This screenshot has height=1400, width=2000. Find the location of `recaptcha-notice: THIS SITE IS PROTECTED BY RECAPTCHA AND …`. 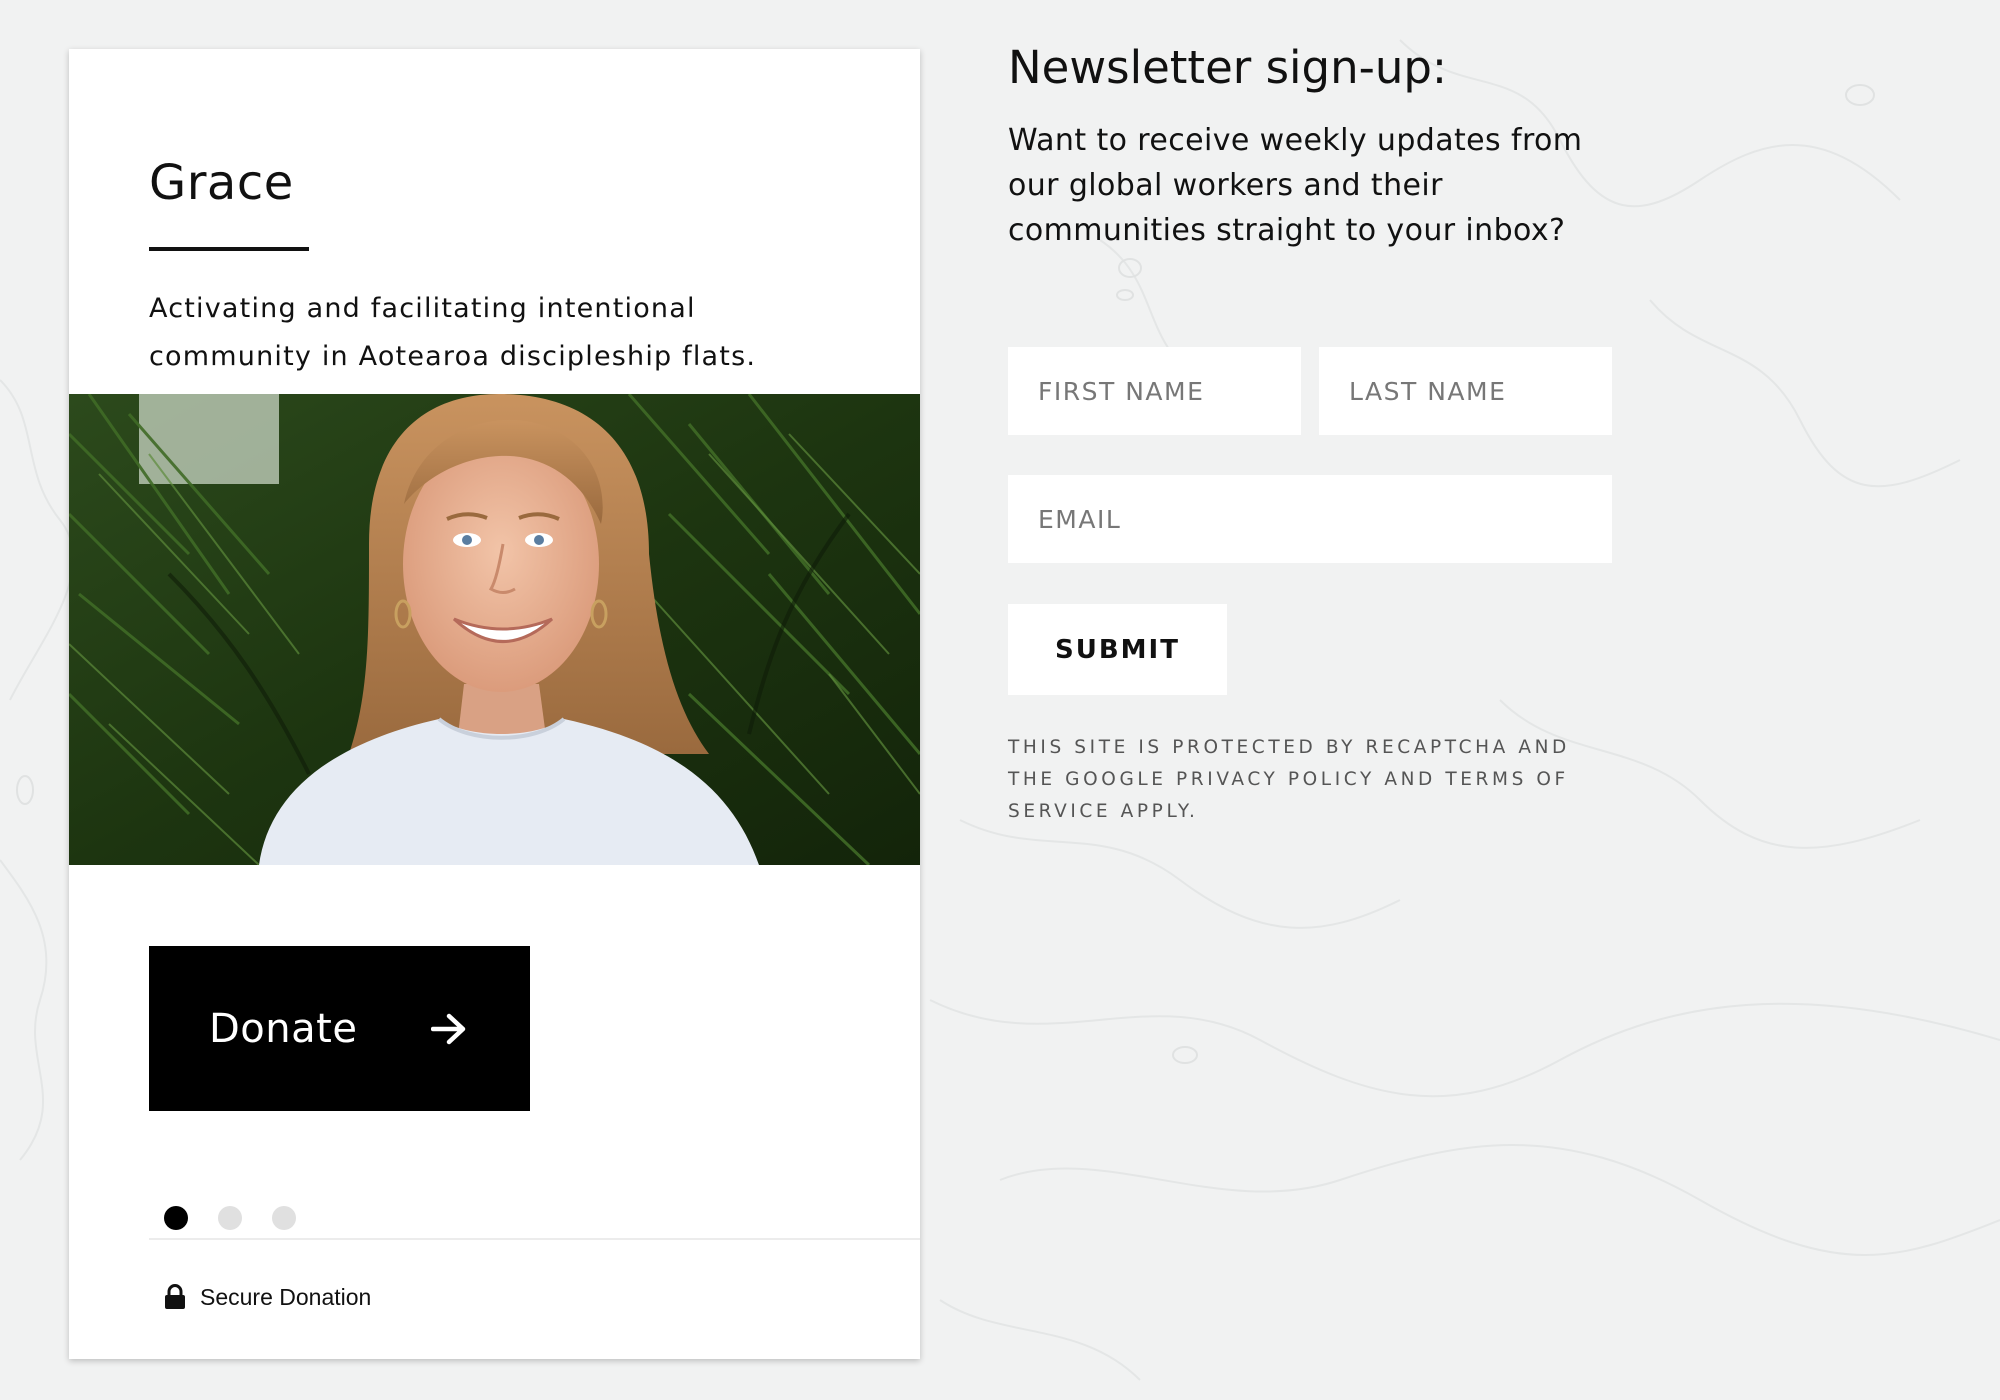

recaptcha-notice: THIS SITE IS PROTECTED BY RECAPTCHA AND … is located at coordinates (1289, 779).